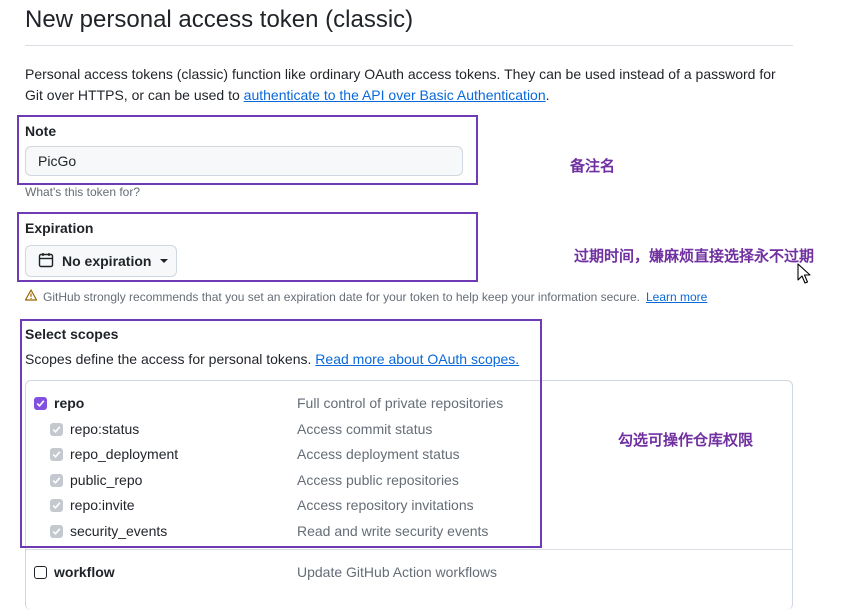  I want to click on note-annotation: 备注名, so click(593, 166).